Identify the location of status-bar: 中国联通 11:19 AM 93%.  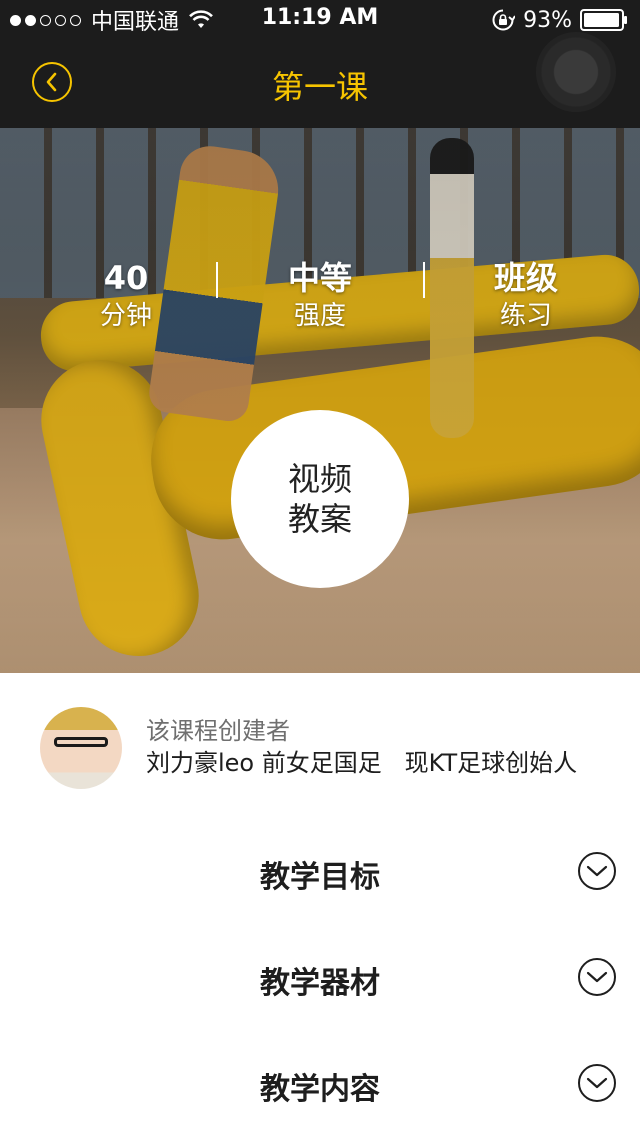
(320, 20).